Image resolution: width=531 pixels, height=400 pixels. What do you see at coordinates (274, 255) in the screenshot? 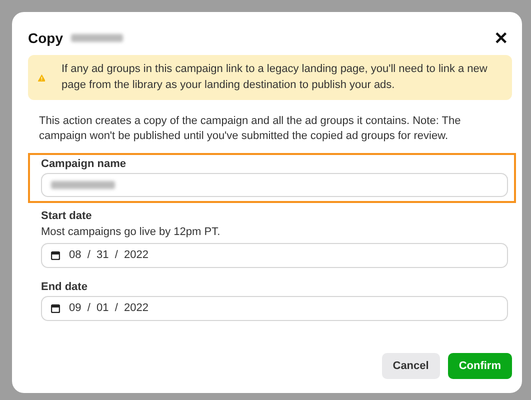
I see `date-field: 08 / 31 / 2022` at bounding box center [274, 255].